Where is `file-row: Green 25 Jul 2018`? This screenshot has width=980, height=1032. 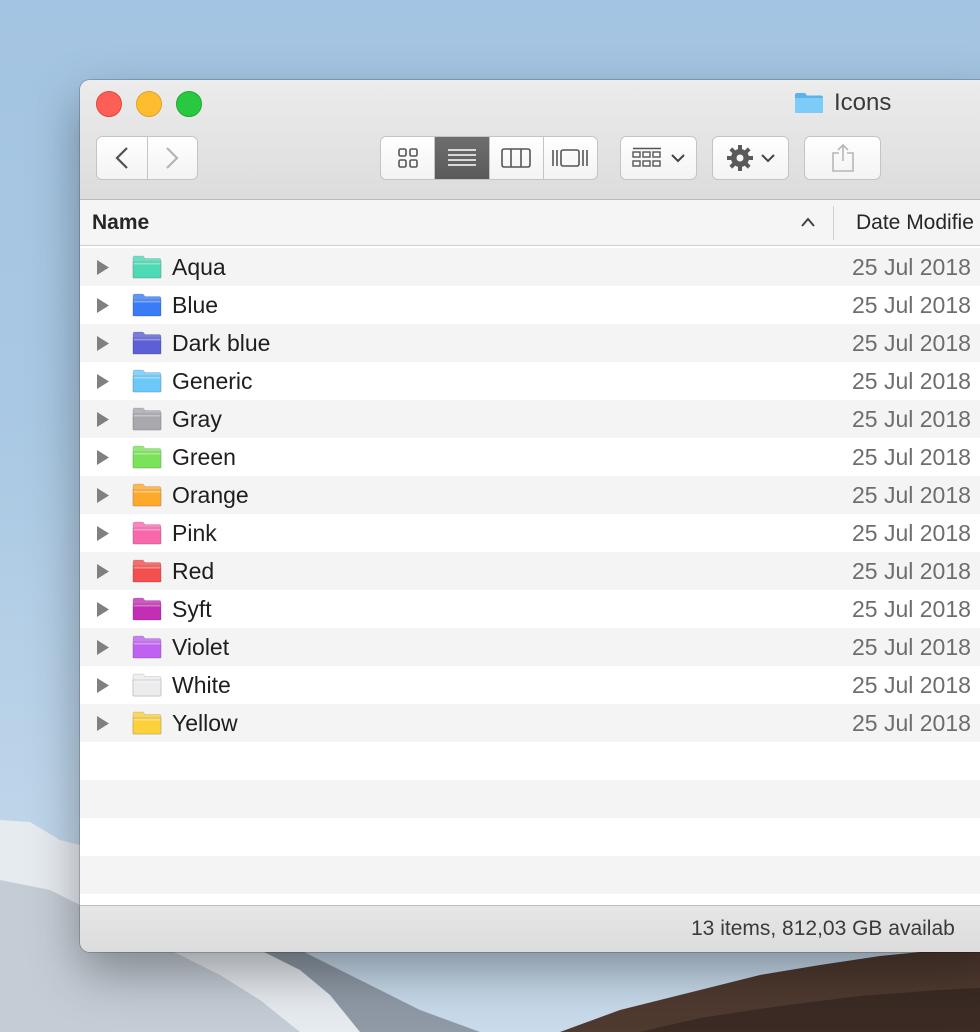
file-row: Green 25 Jul 2018 is located at coordinates (530, 457).